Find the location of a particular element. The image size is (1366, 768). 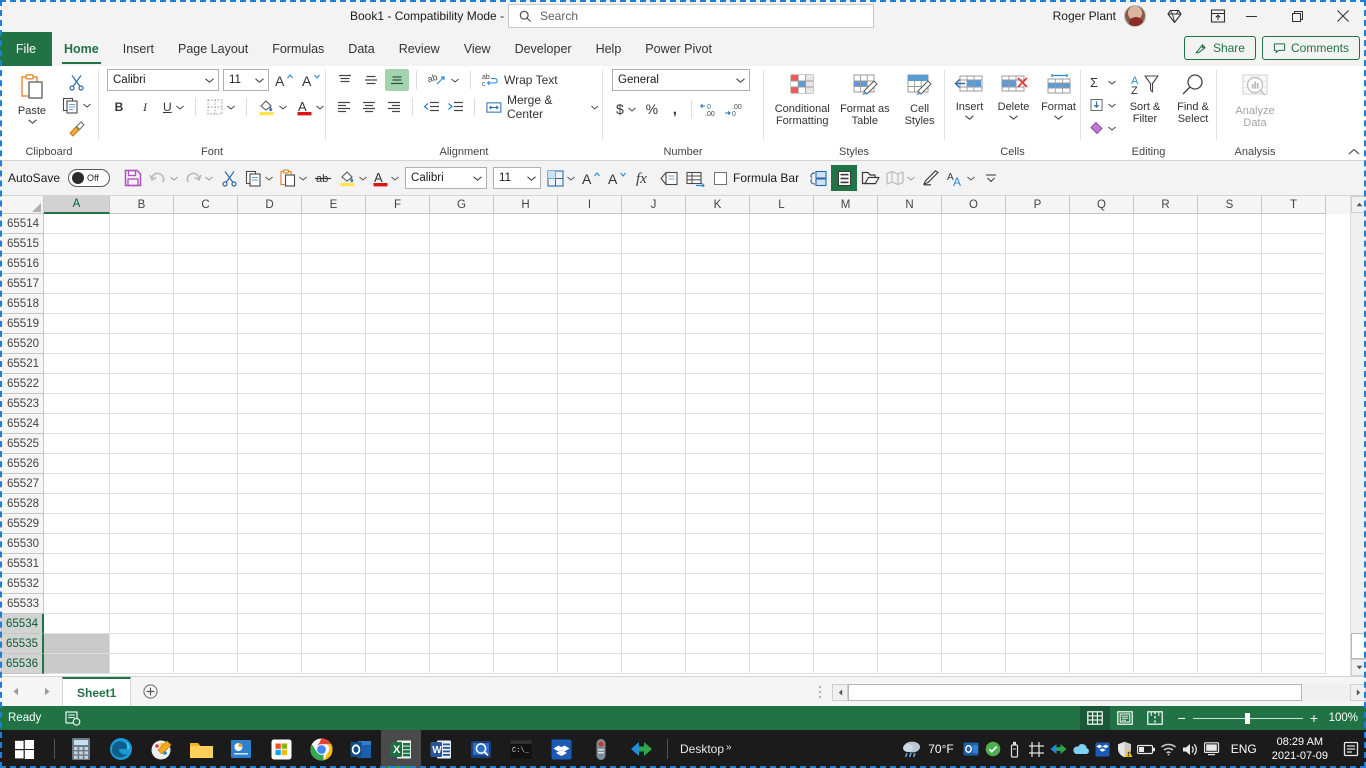

cell-F65533 is located at coordinates (398, 604).